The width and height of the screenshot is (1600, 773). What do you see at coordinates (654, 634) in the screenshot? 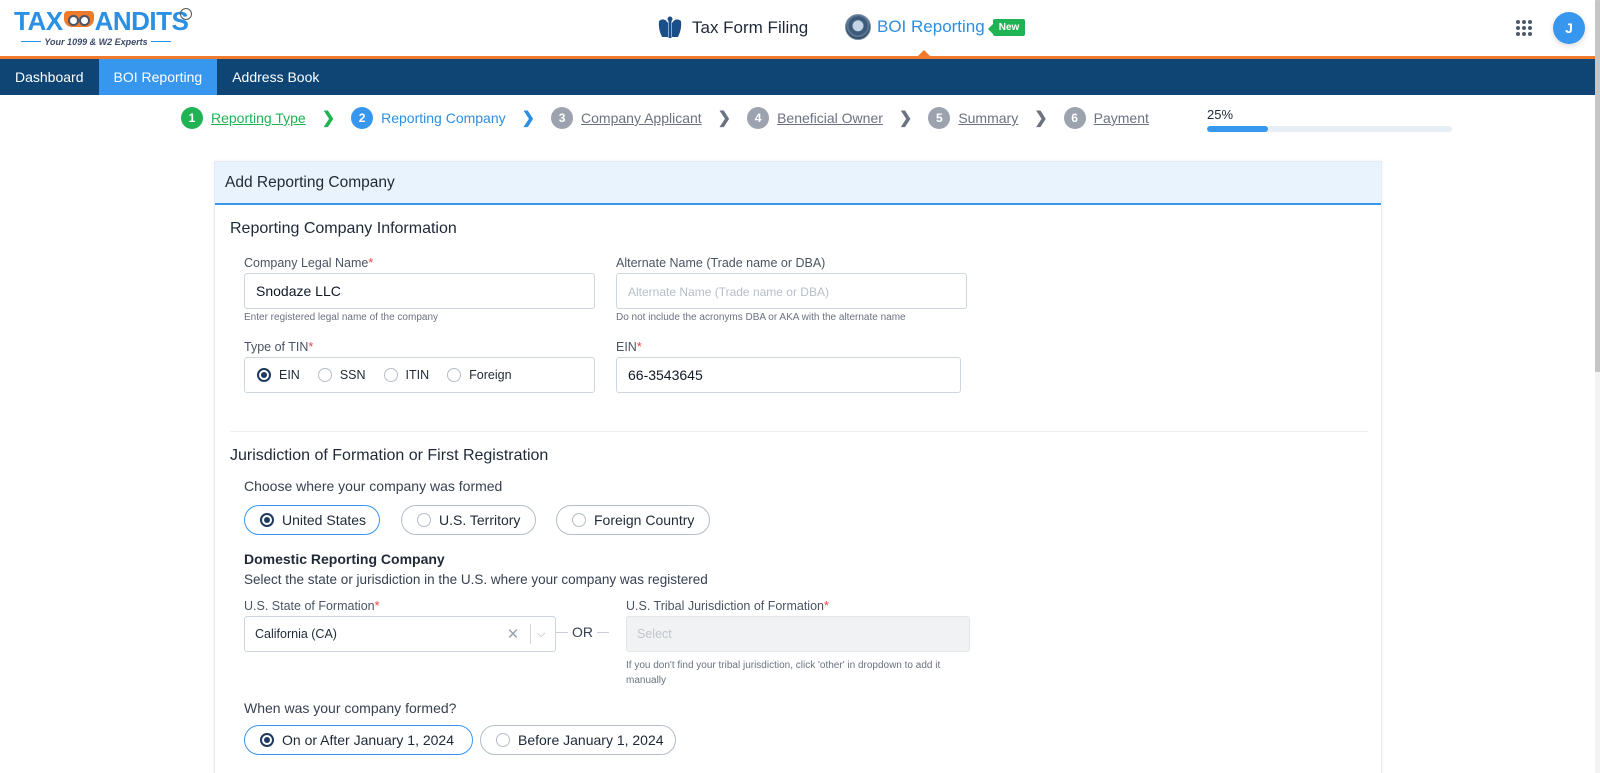
I see `tribal-select-placeholder: Select` at bounding box center [654, 634].